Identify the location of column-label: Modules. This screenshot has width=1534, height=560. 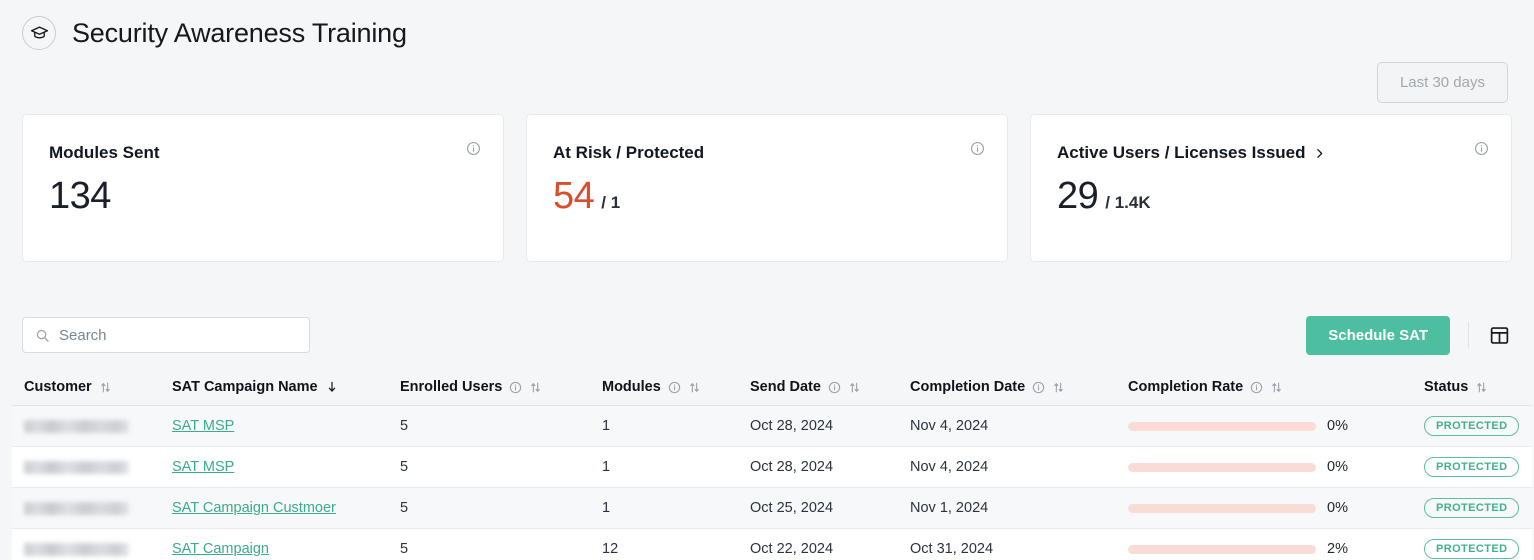
(631, 387).